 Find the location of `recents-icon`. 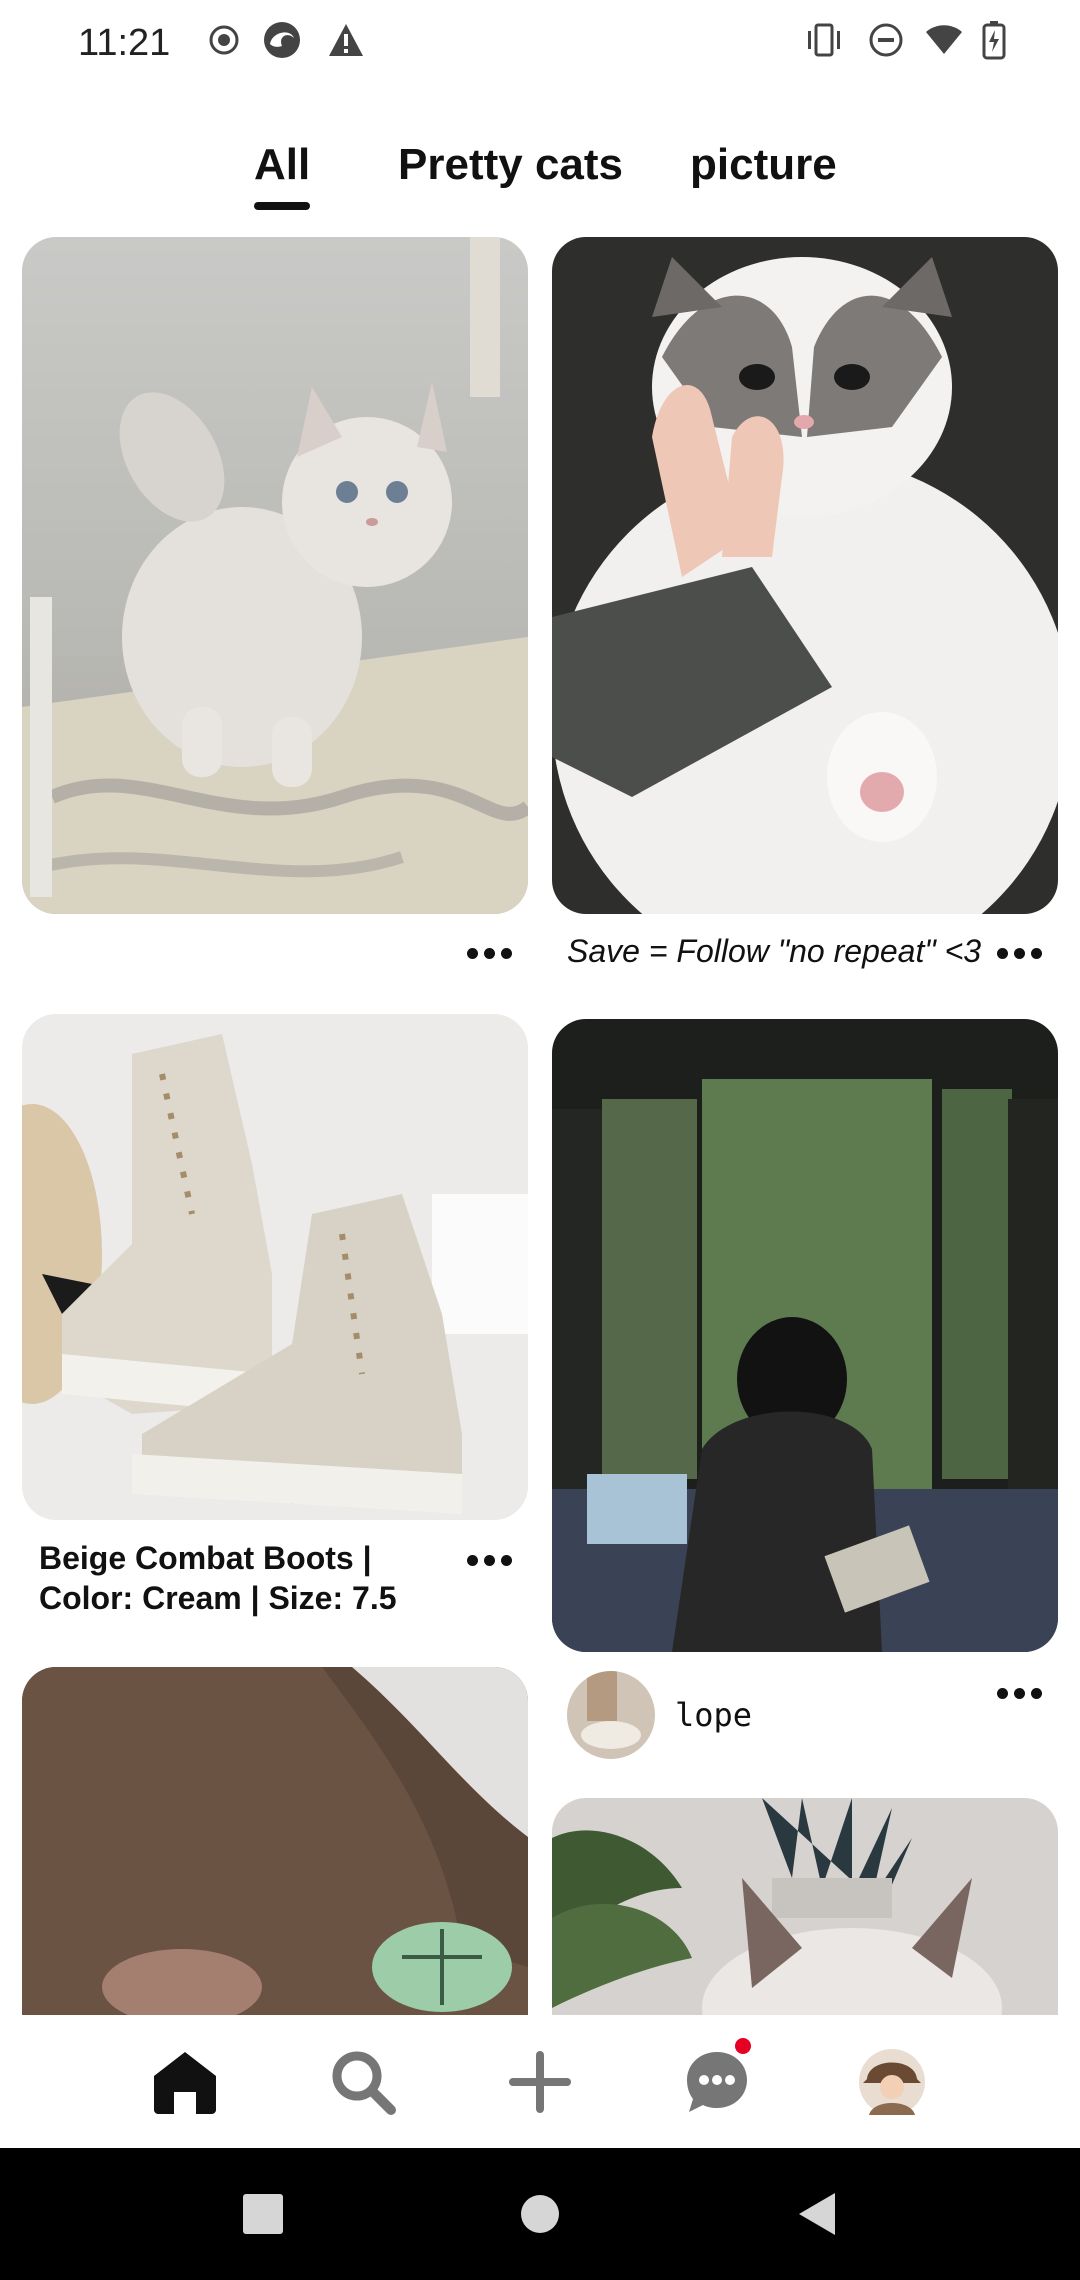

recents-icon is located at coordinates (263, 2214).